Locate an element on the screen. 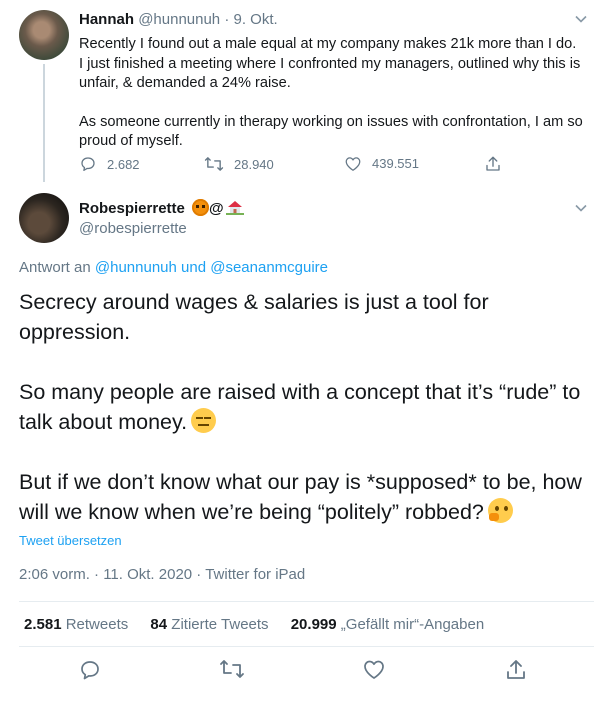 The image size is (604, 702). translate-link: Tweet übersetzen is located at coordinates (70, 540).